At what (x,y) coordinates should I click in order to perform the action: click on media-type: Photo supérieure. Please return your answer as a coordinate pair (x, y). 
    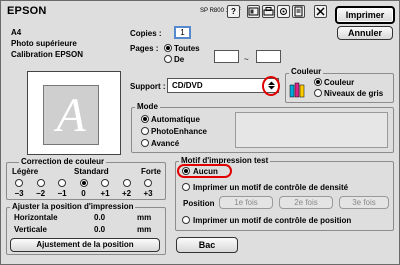
    Looking at the image, I should click on (44, 43).